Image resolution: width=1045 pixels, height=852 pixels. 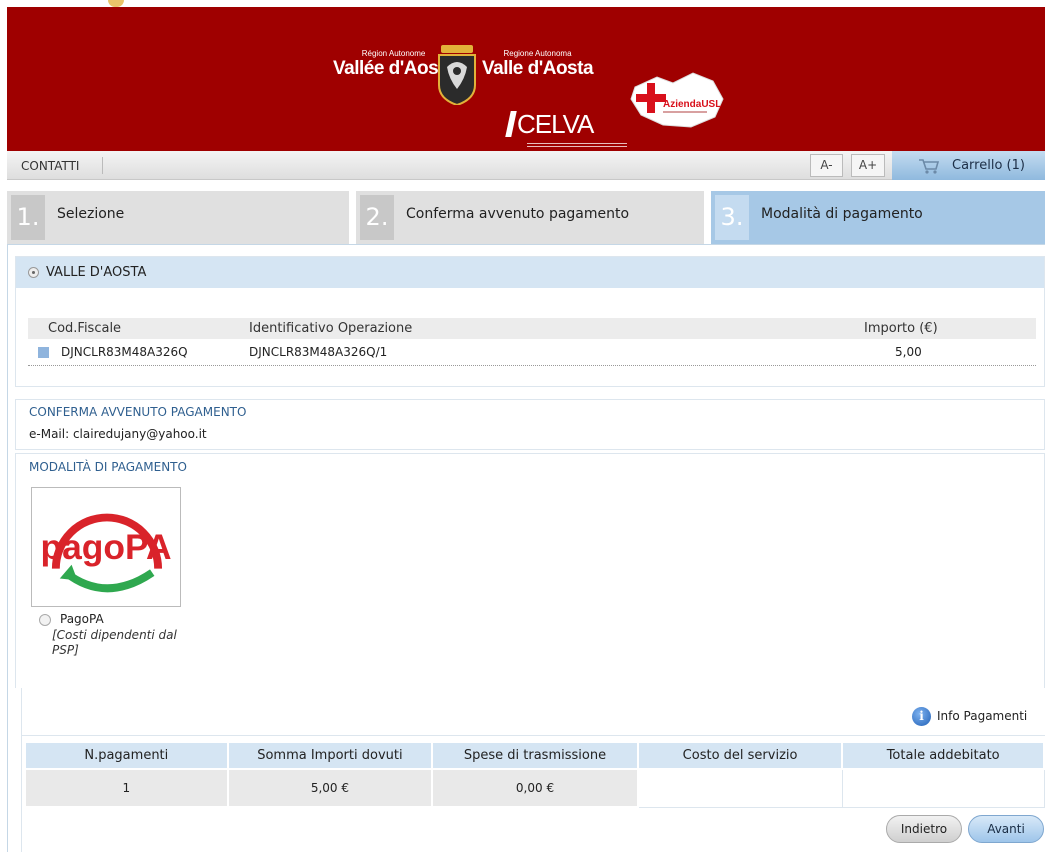 I want to click on cart-label: Carrello (1), so click(x=988, y=165).